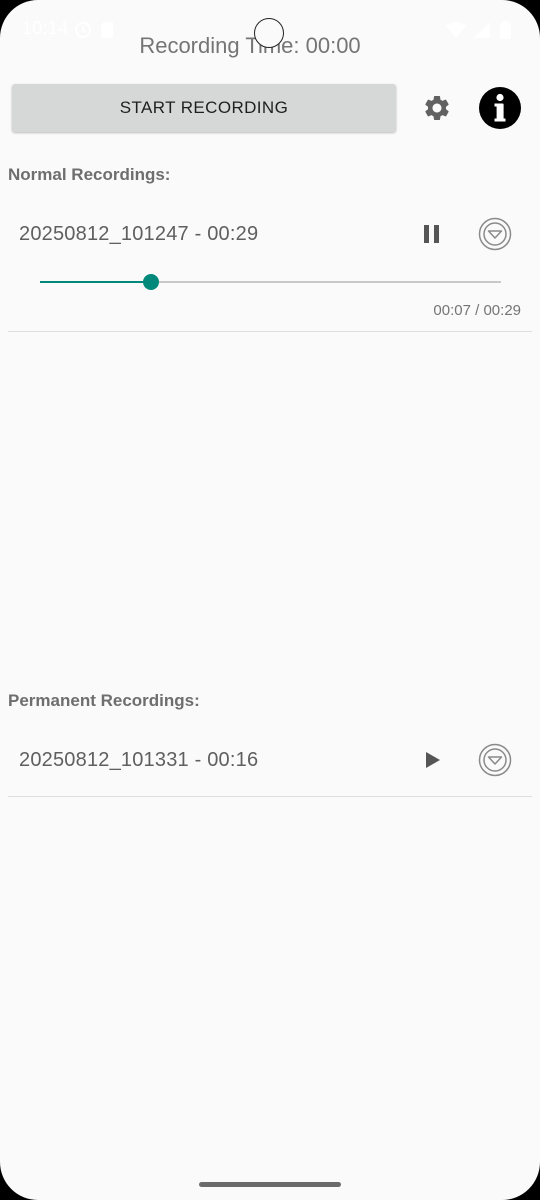 The height and width of the screenshot is (1200, 540). What do you see at coordinates (250, 45) in the screenshot?
I see `recording-time-label: Recording Time: 00:00` at bounding box center [250, 45].